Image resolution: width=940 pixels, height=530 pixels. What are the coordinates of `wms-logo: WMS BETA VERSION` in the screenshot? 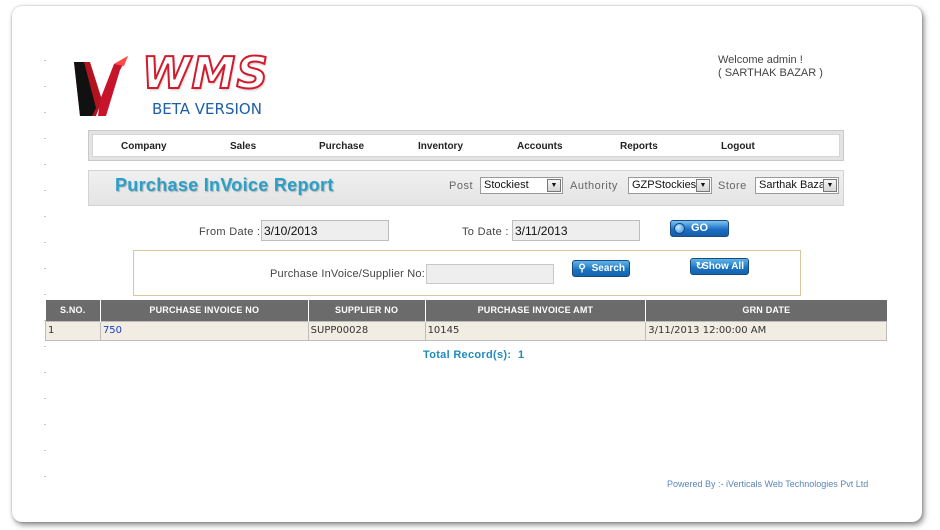 It's located at (170, 83).